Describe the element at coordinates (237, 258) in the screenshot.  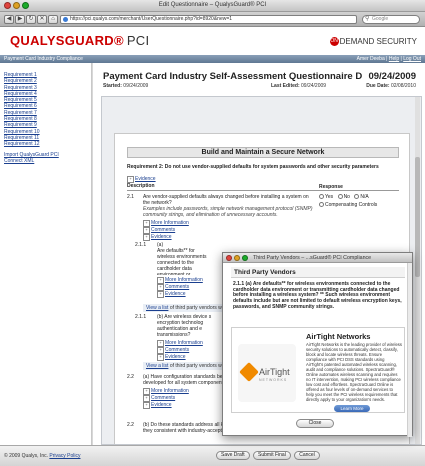
I see `popup-minimize-icon` at that location.